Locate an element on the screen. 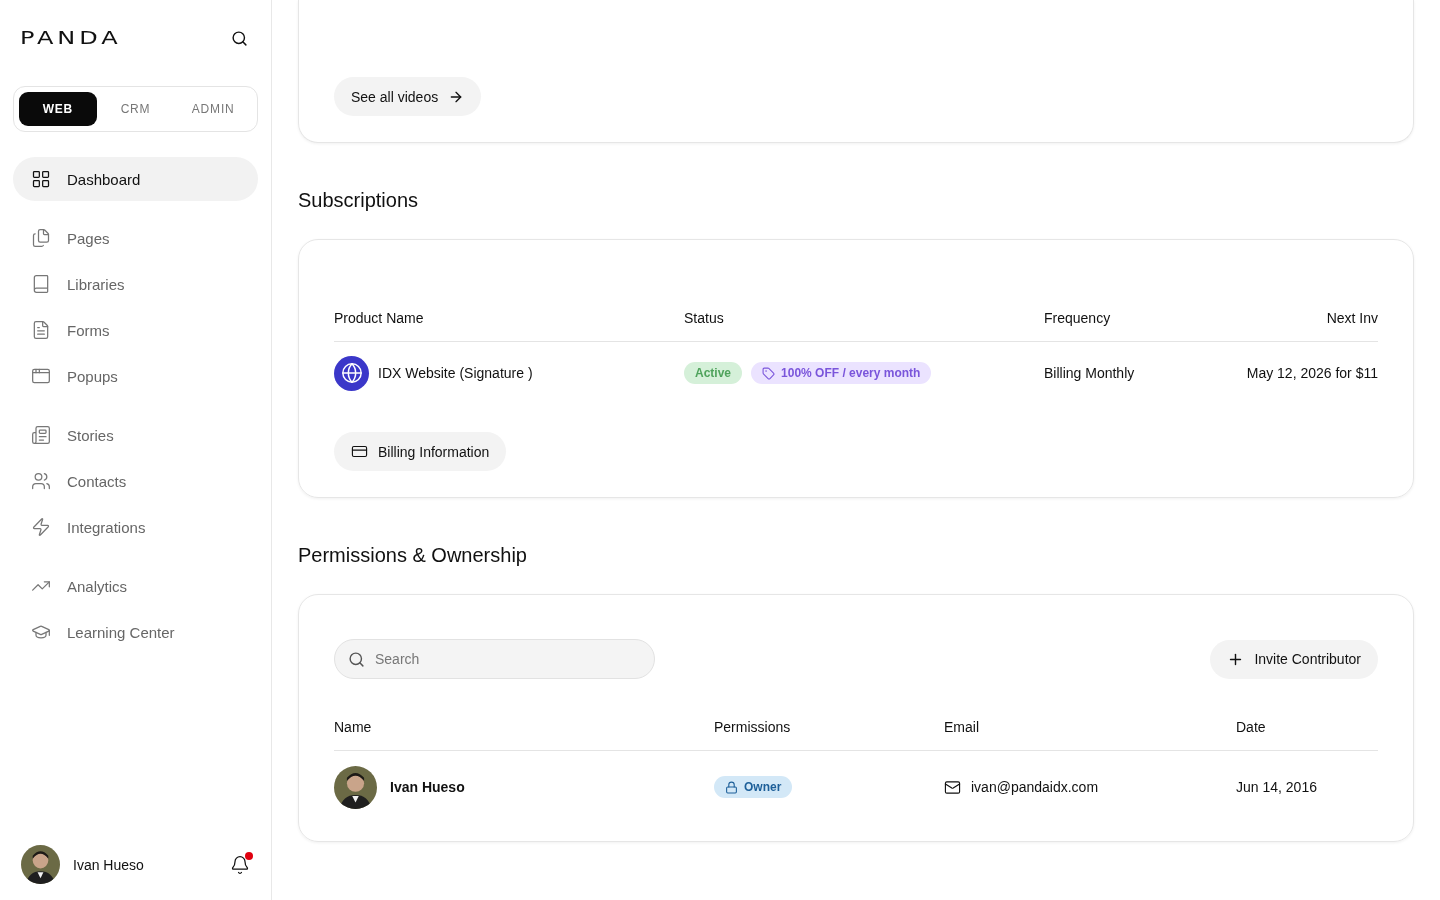 The width and height of the screenshot is (1440, 900). column-header: Product Name is located at coordinates (509, 326).